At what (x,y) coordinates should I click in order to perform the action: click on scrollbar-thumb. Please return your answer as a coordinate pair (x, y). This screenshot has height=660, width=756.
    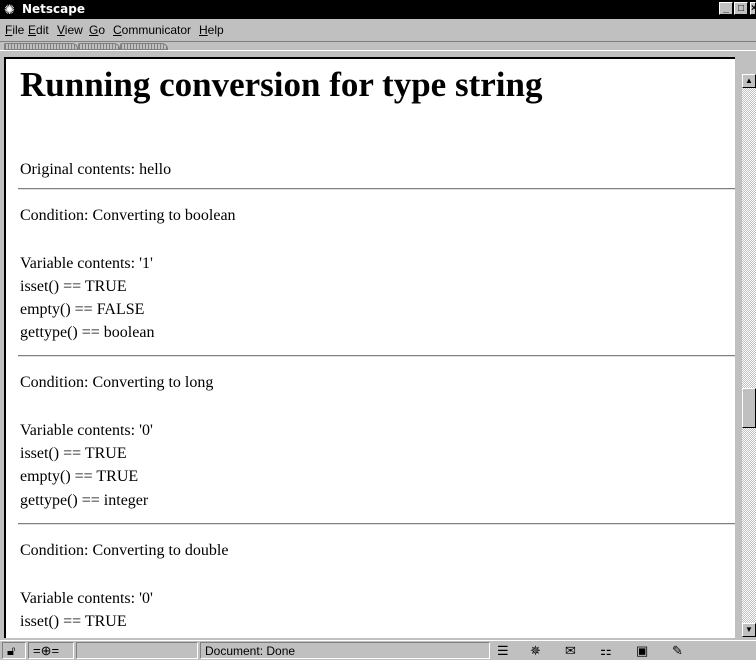
    Looking at the image, I should click on (749, 408).